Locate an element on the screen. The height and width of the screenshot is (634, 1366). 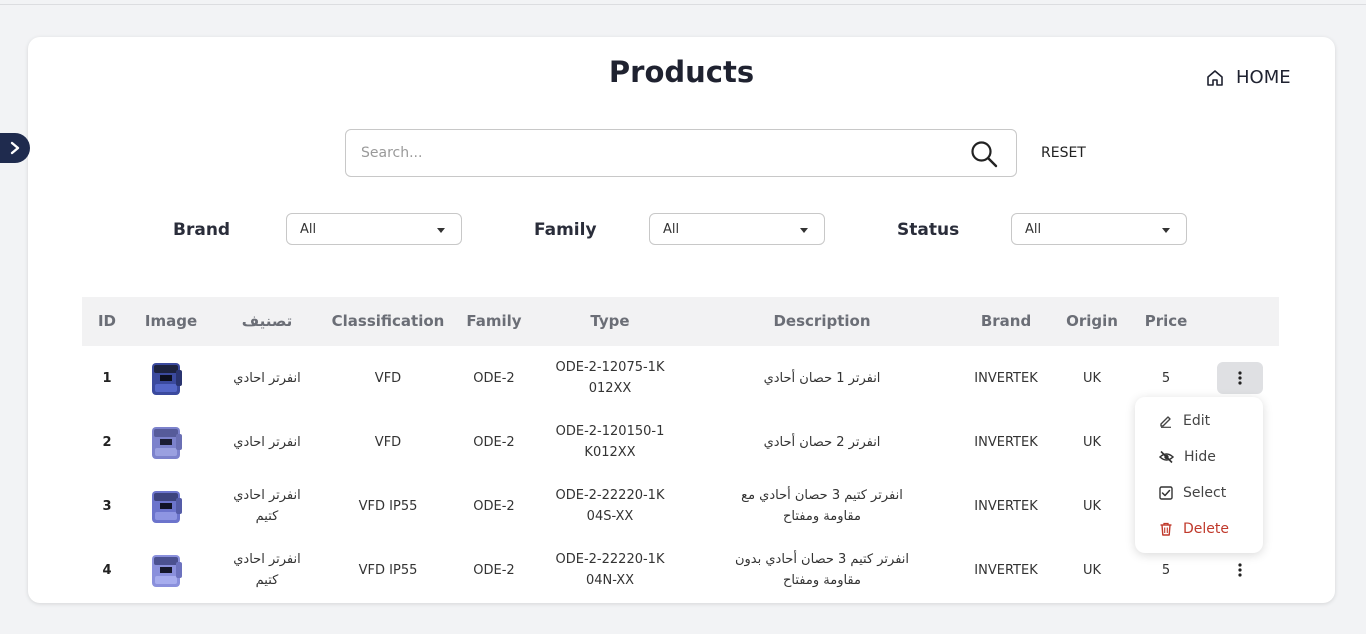
menu-item-hide: Hide is located at coordinates (1187, 457).